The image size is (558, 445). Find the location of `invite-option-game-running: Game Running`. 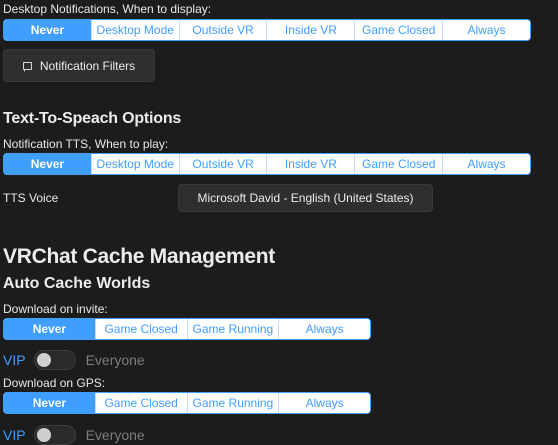

invite-option-game-running: Game Running is located at coordinates (232, 329).